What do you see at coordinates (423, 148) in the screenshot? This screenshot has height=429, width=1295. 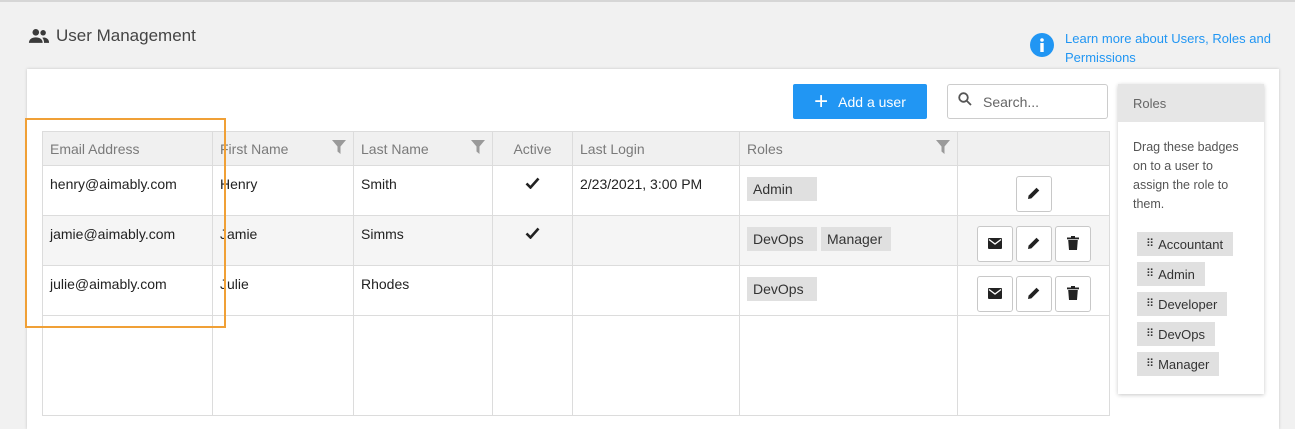 I see `column-header-last-name: Last Name` at bounding box center [423, 148].